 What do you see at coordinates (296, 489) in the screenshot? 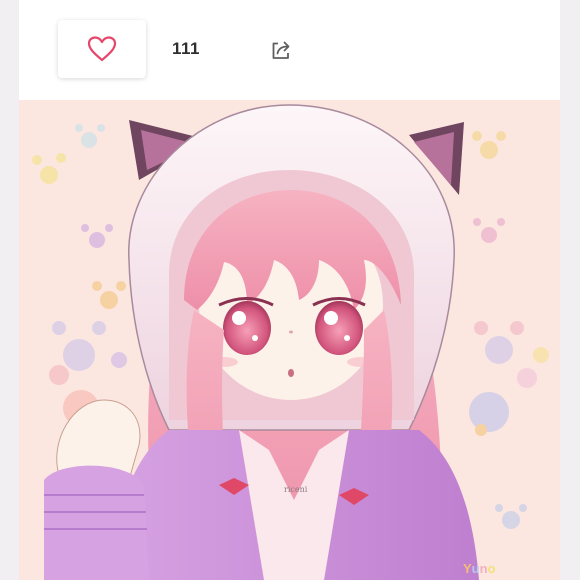
I see `artwork-signature: riceni` at bounding box center [296, 489].